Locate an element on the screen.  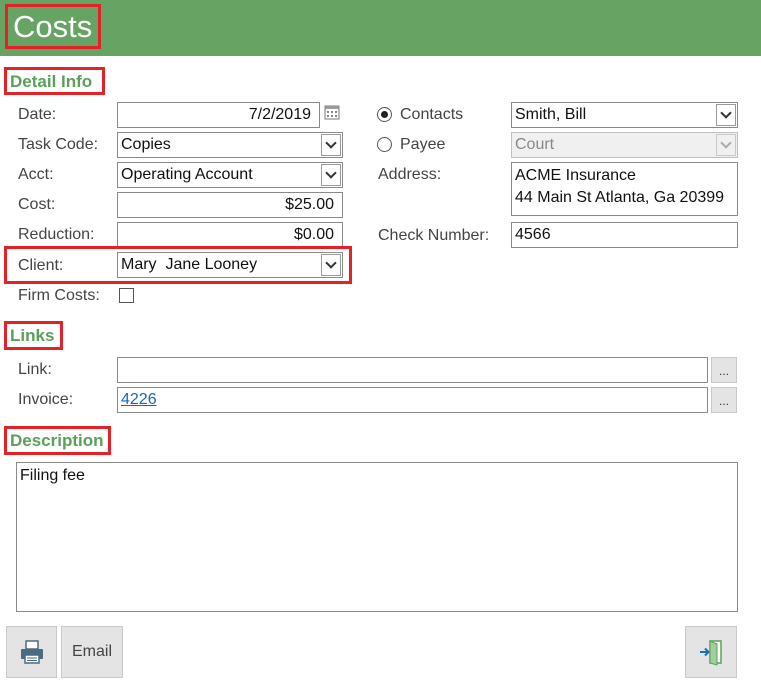
title-bar is located at coordinates (380, 28).